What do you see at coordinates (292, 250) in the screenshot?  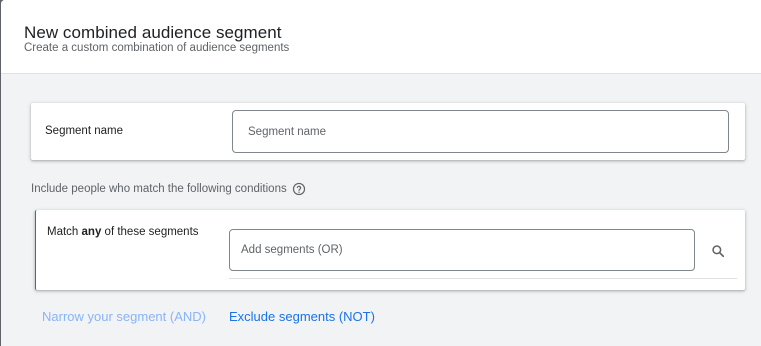 I see `add-segments-placeholder: Add segments (OR)` at bounding box center [292, 250].